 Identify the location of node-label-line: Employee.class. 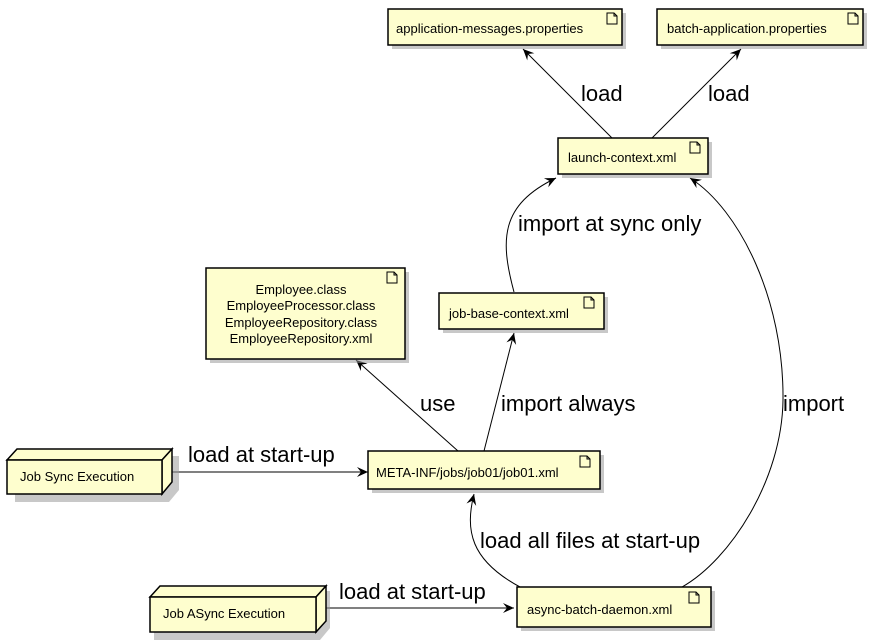
(301, 289).